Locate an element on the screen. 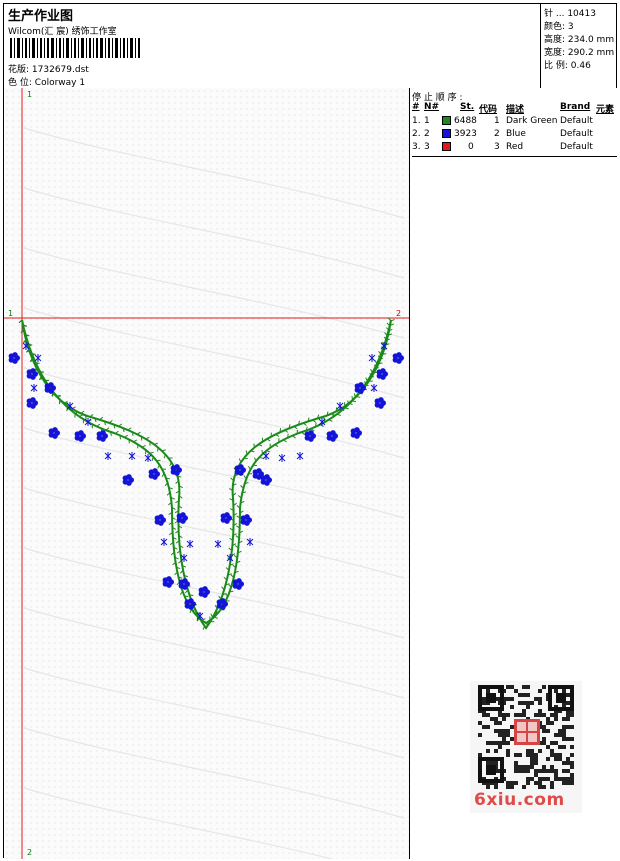 This screenshot has width=620, height=861. row-stitches: 6488 is located at coordinates (465, 121).